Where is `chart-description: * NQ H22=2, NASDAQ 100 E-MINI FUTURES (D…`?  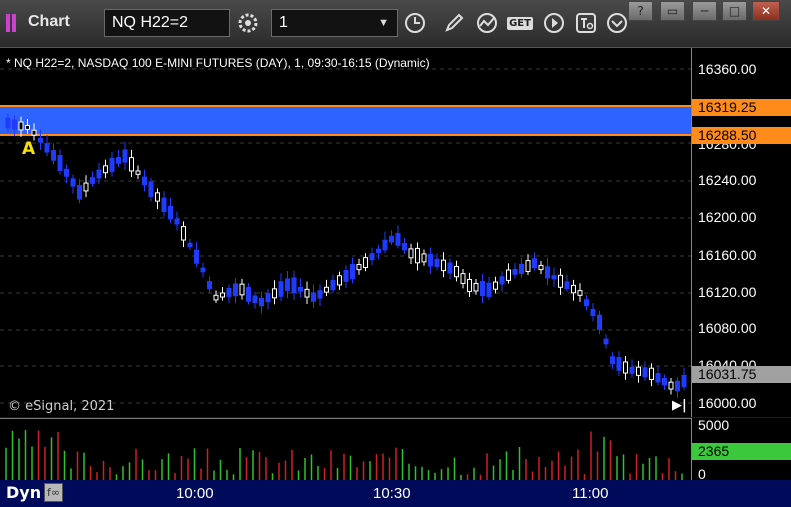 chart-description: * NQ H22=2, NASDAQ 100 E-MINI FUTURES (D… is located at coordinates (218, 63).